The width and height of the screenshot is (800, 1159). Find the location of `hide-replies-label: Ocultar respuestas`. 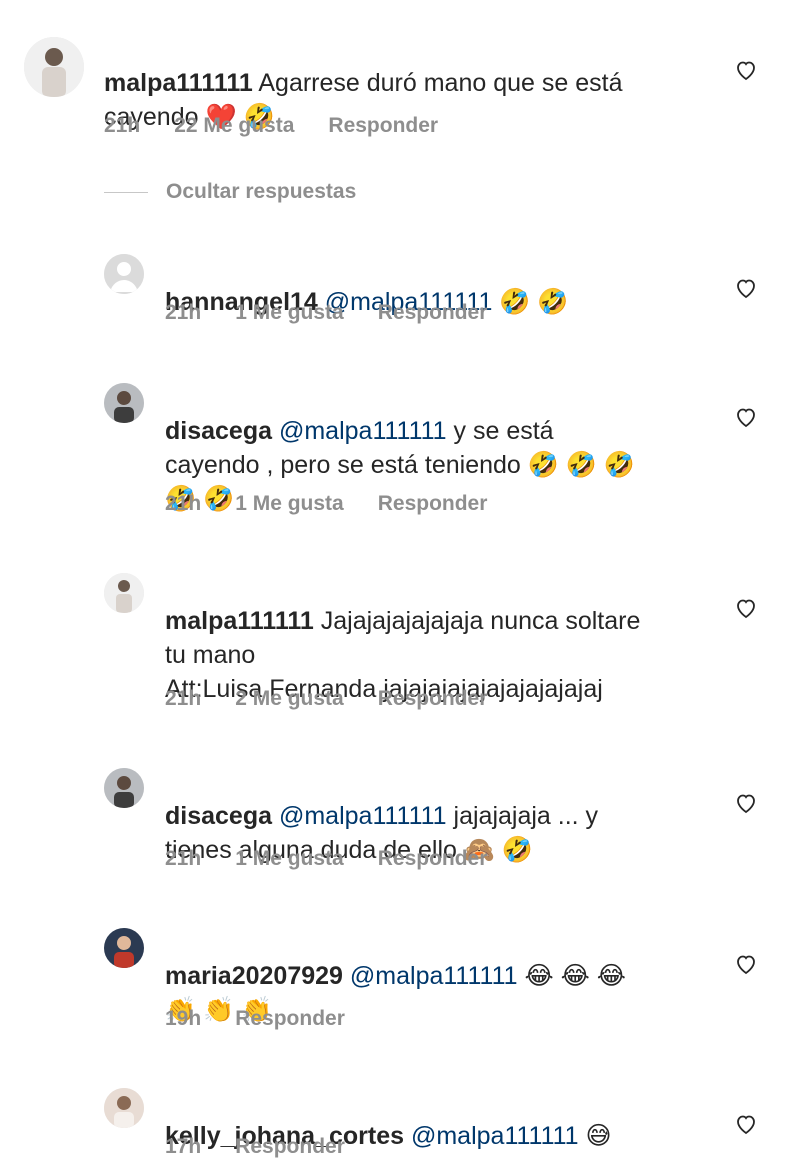

hide-replies-label: Ocultar respuestas is located at coordinates (261, 192).